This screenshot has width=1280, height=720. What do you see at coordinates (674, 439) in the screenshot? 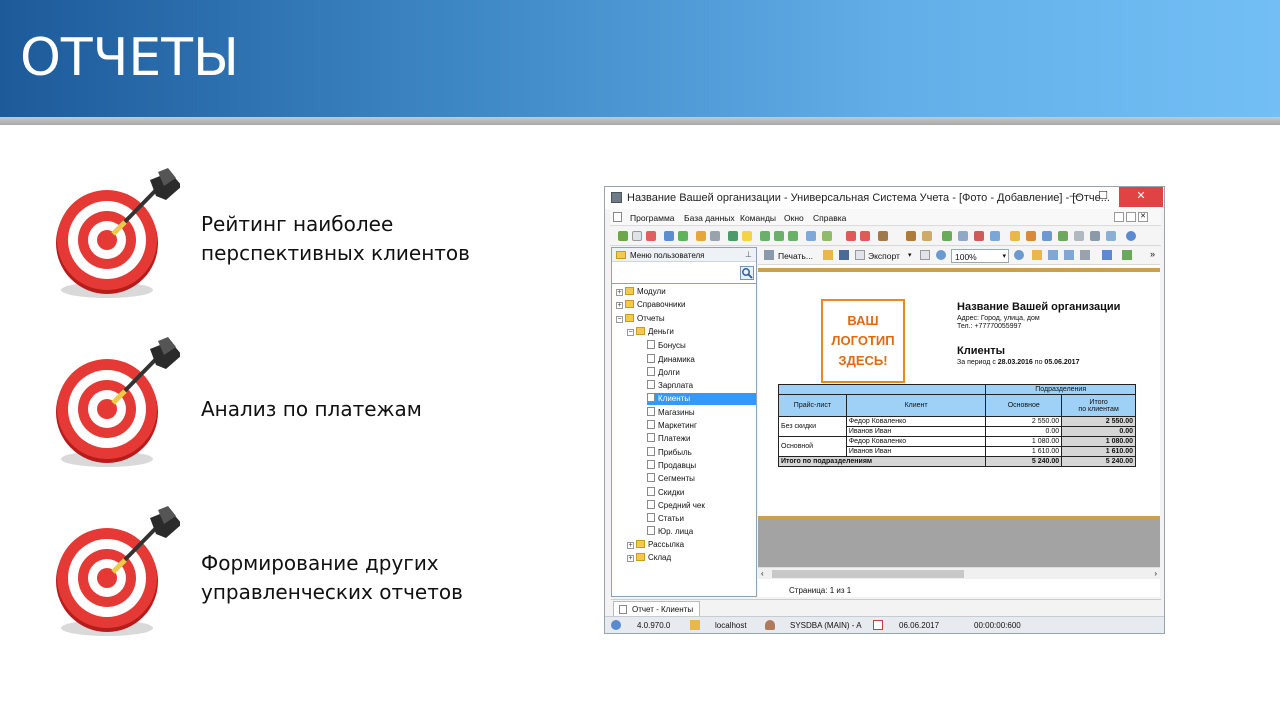
I see `tree-item-label: Платежи` at bounding box center [674, 439].